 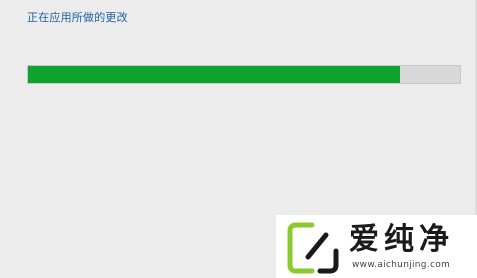 I want to click on status-message: 正在应用所做的更改, so click(x=77, y=17).